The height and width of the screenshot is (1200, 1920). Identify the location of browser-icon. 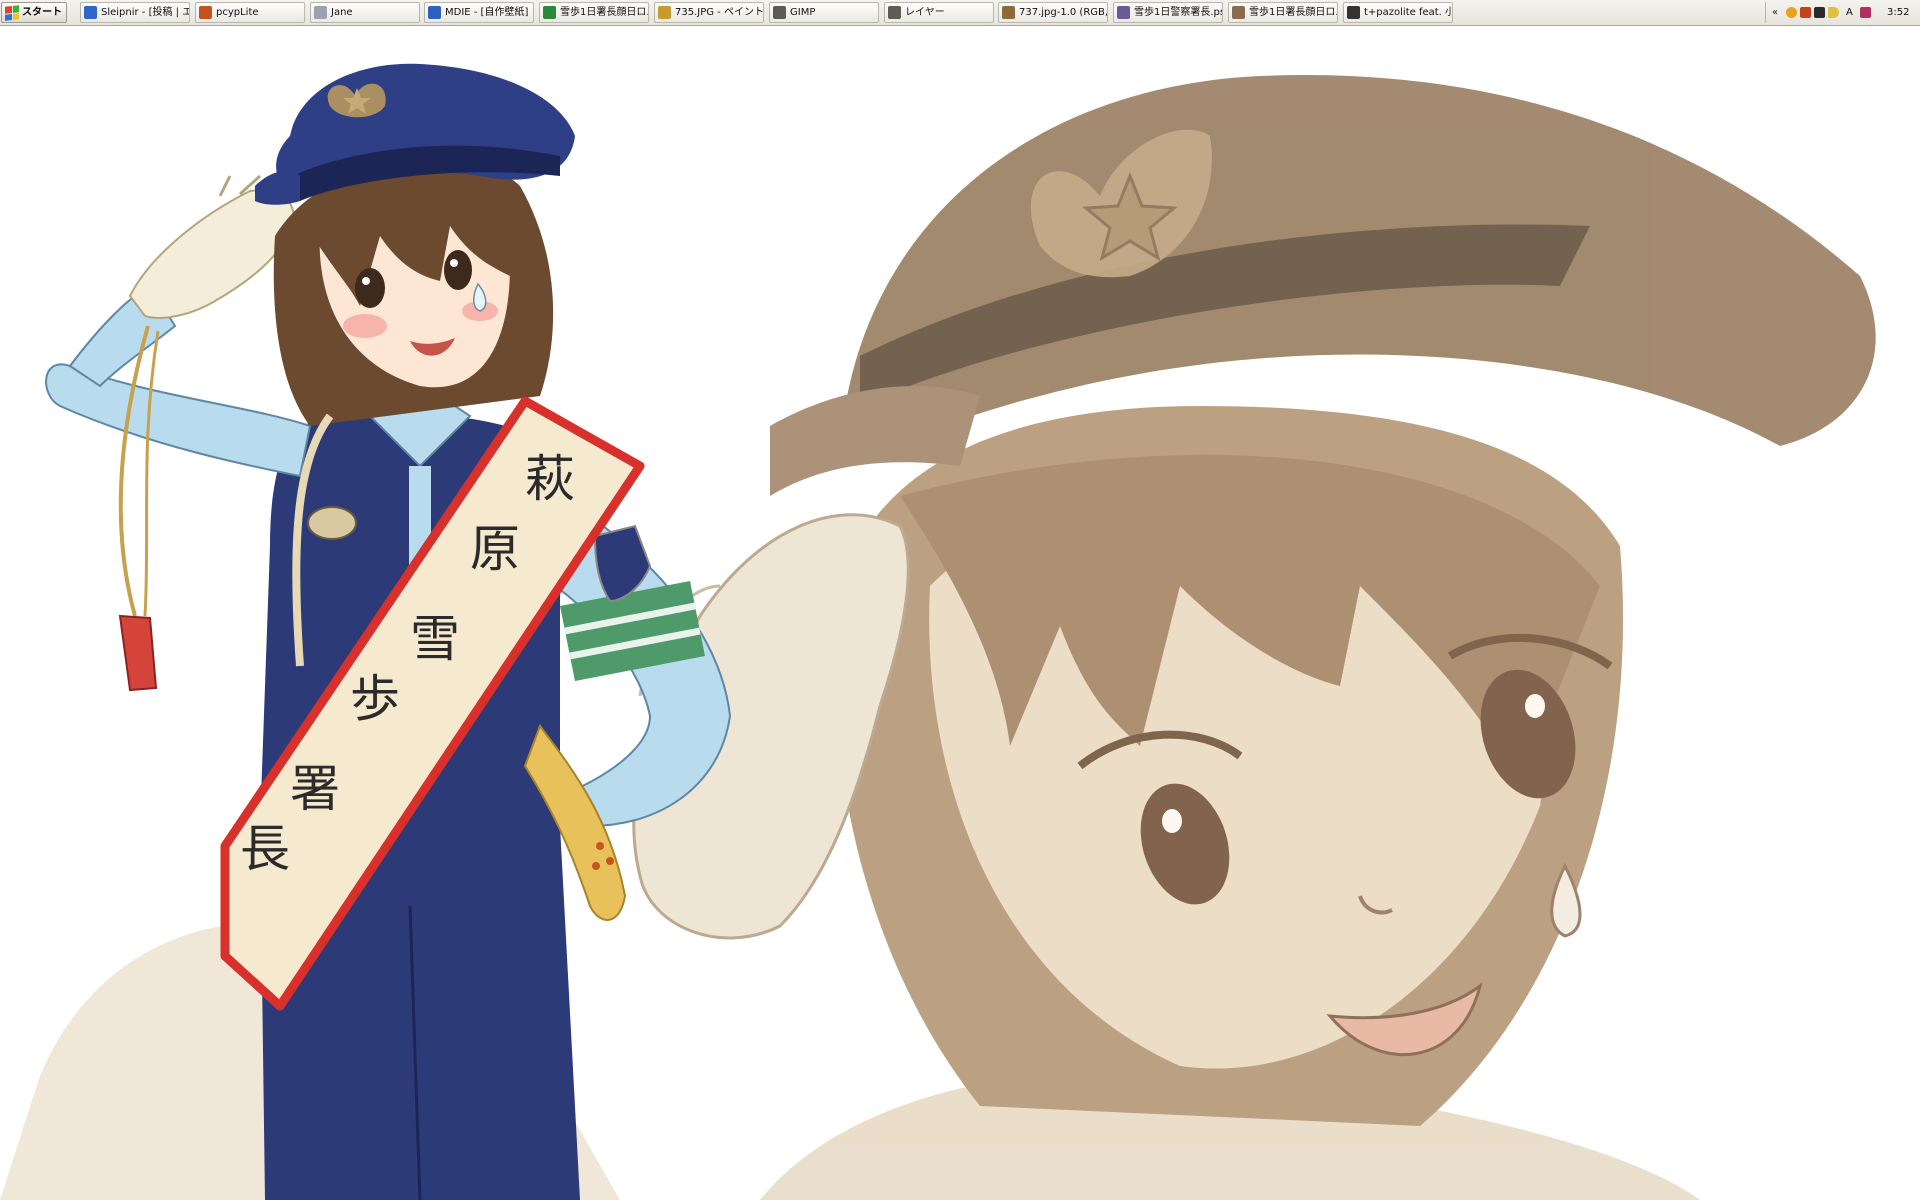
(90, 12).